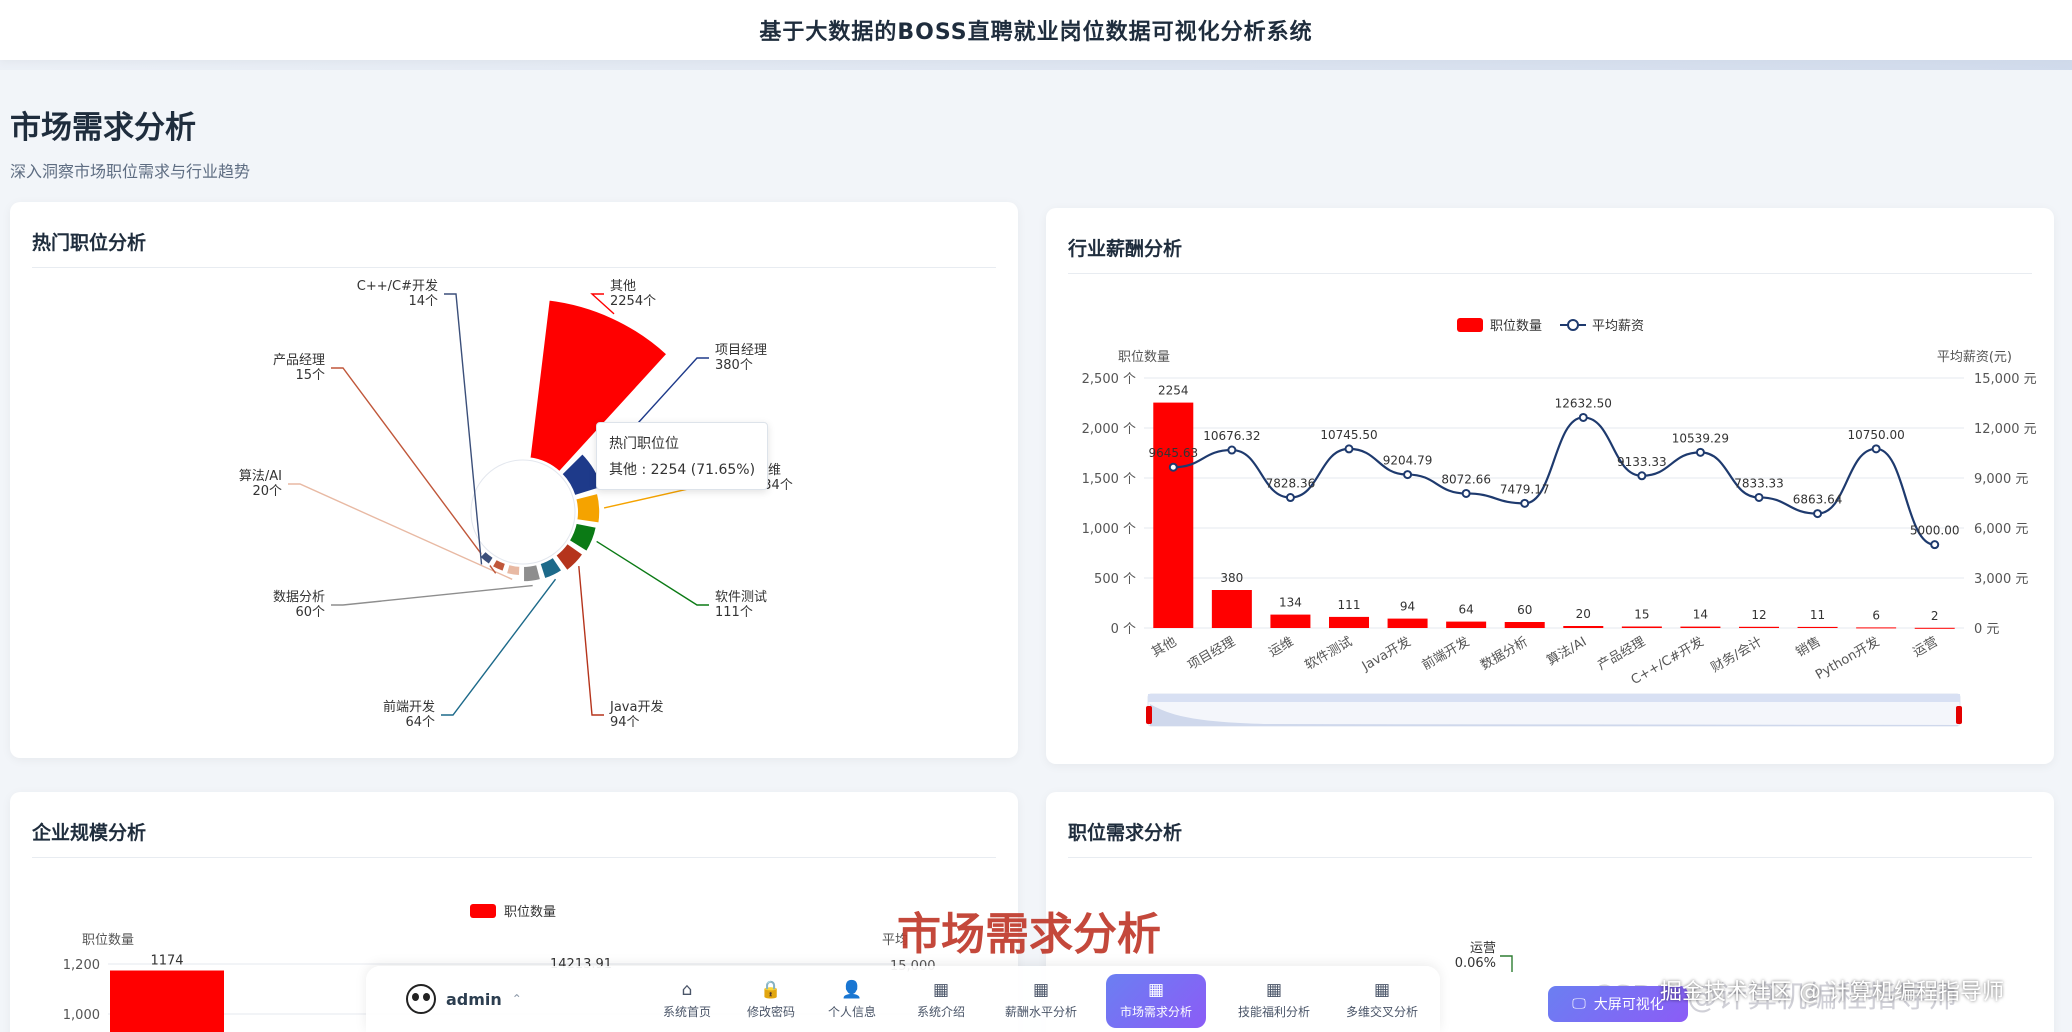 This screenshot has height=1032, width=2072. What do you see at coordinates (723, 470) in the screenshot?
I see `tooltip-percent: 71.65%` at bounding box center [723, 470].